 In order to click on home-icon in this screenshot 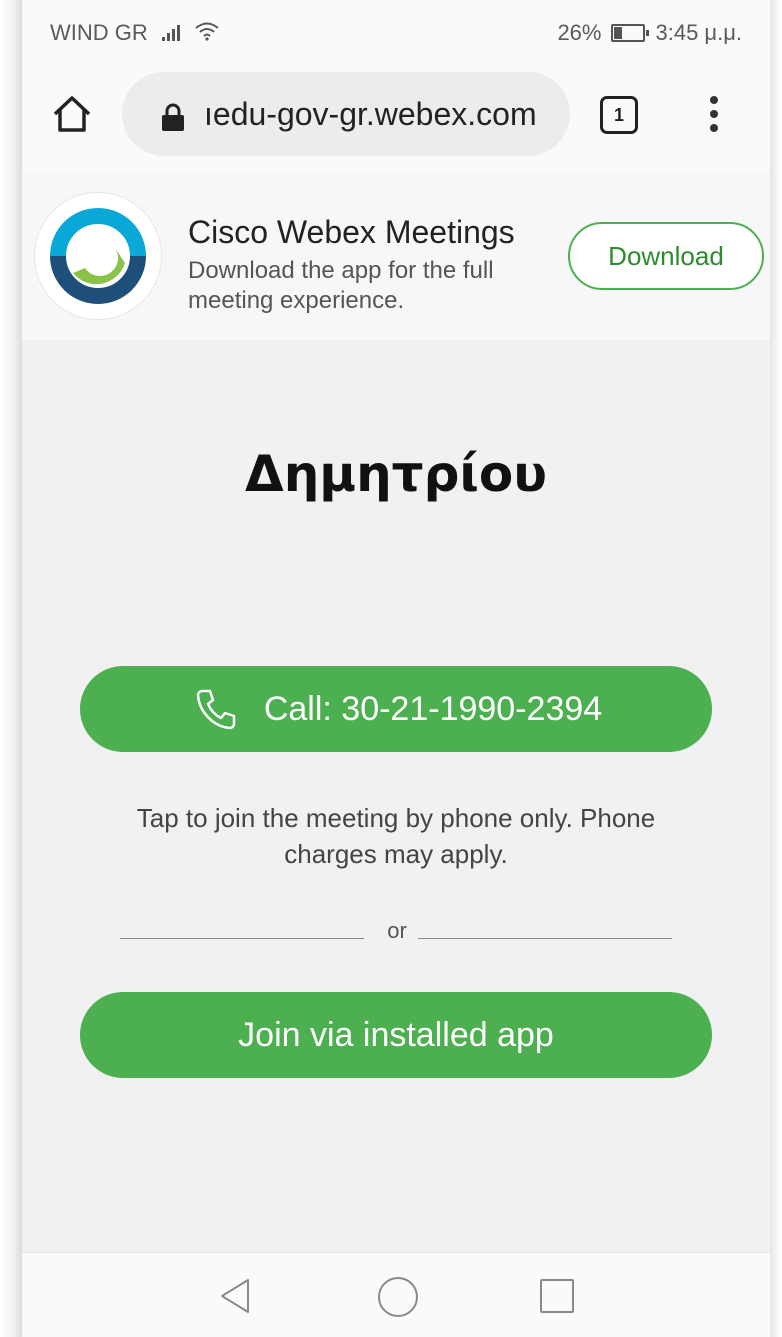, I will do `click(72, 114)`.